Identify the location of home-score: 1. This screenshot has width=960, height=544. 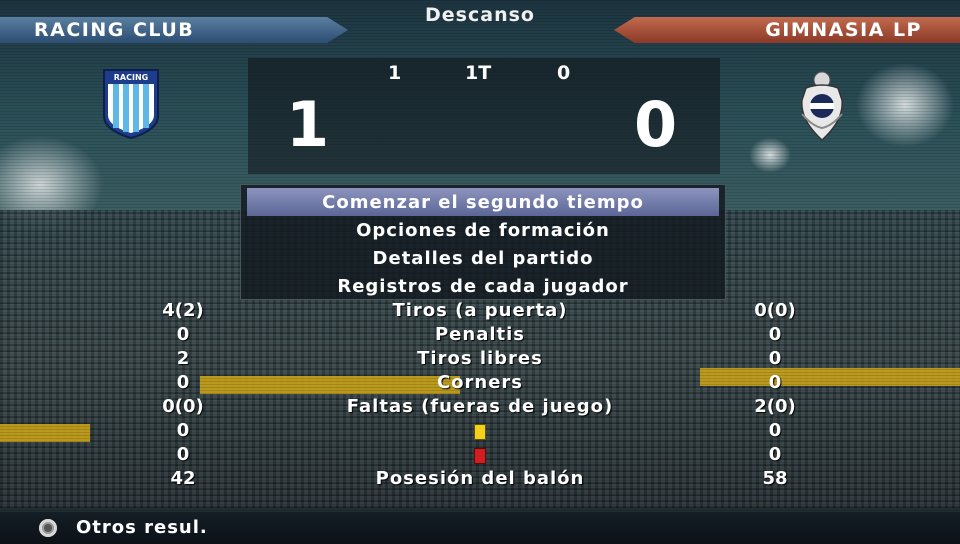
(308, 124).